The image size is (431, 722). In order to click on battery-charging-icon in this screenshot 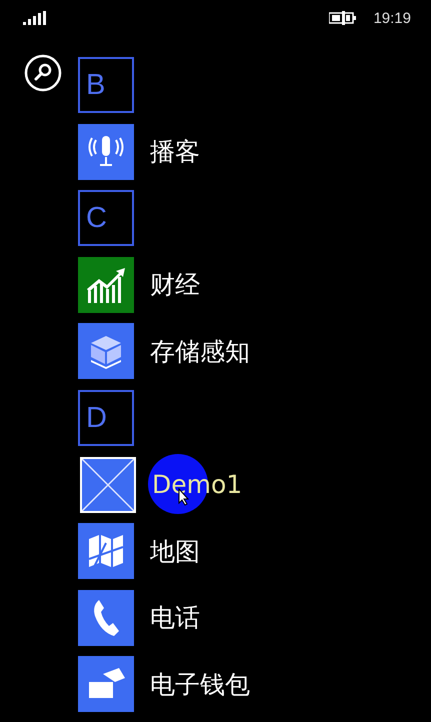, I will do `click(343, 18)`.